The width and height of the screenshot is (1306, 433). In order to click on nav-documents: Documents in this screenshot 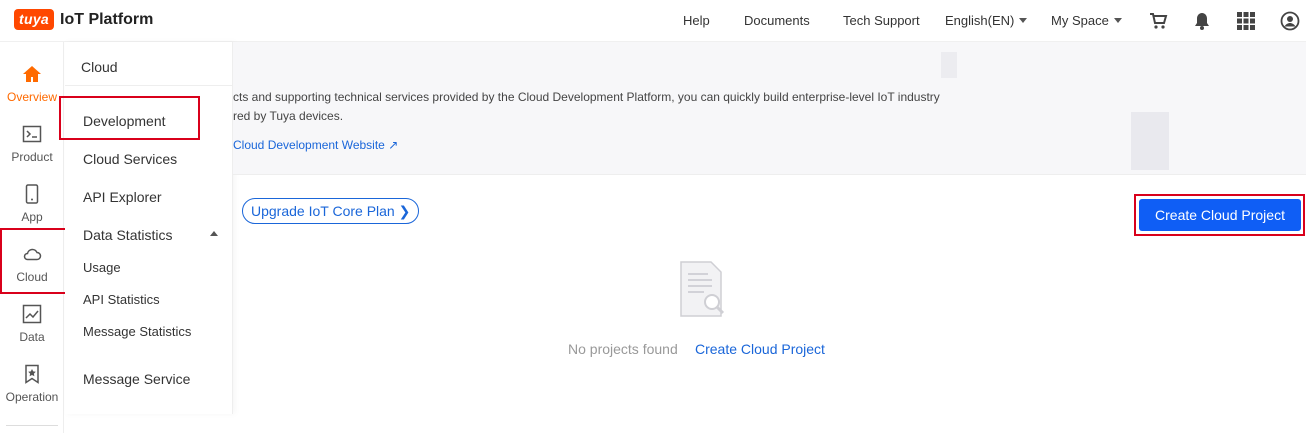, I will do `click(777, 20)`.